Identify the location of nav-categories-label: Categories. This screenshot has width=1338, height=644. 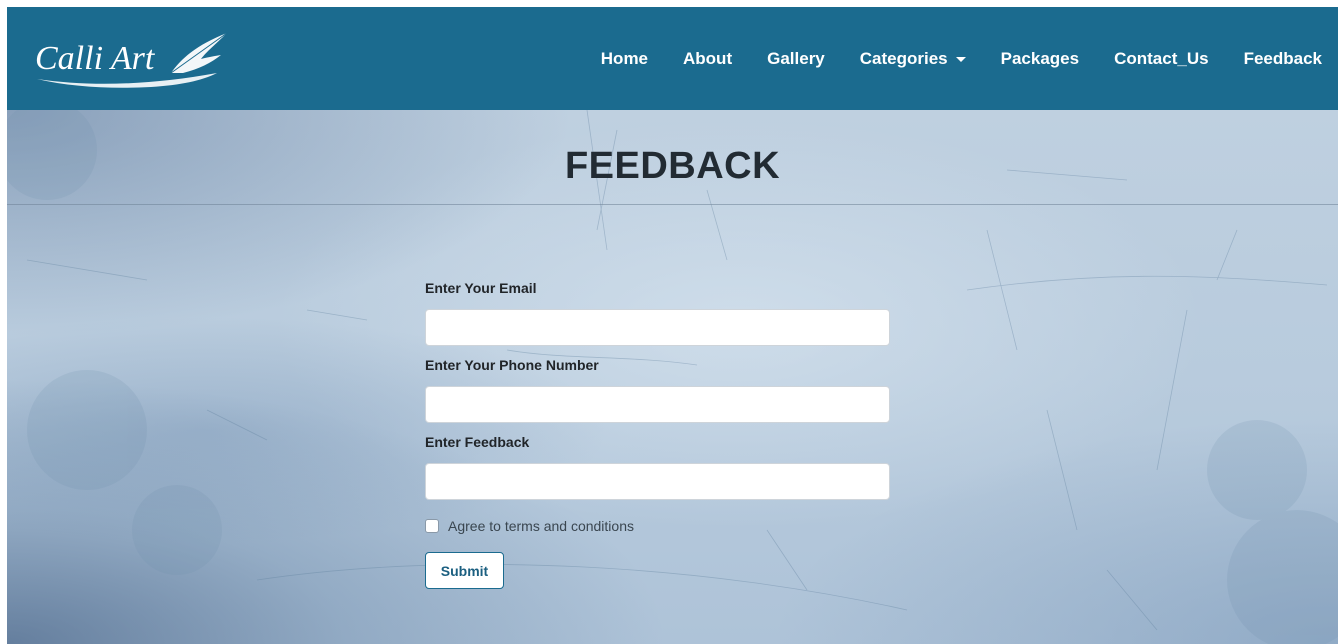
(903, 58).